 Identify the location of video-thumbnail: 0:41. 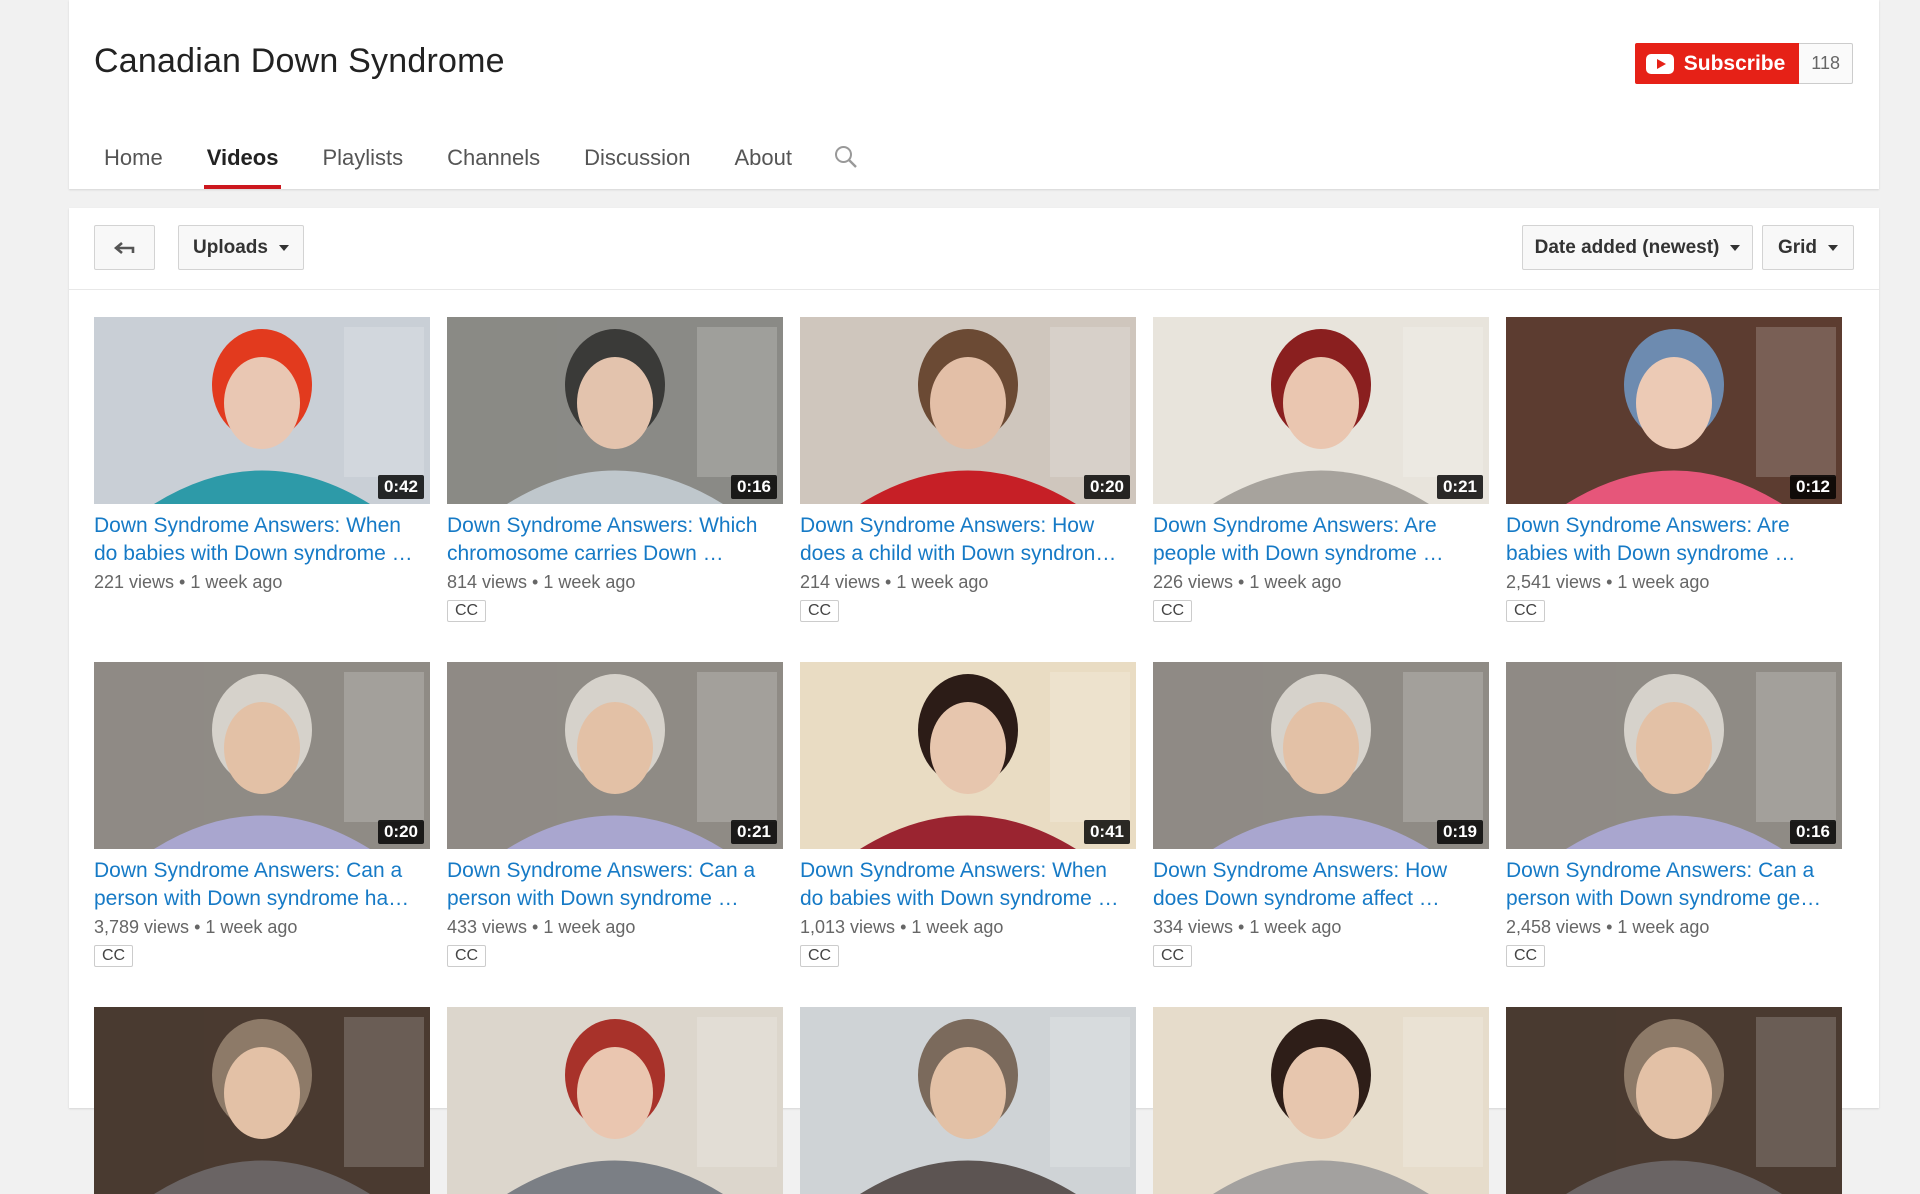
(968, 755).